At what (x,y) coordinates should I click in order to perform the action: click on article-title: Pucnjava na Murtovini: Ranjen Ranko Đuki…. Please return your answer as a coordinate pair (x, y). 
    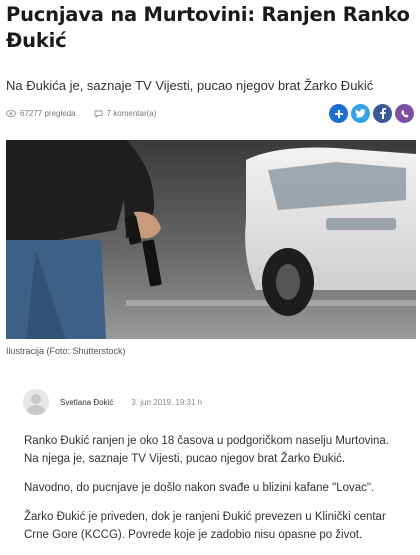
    Looking at the image, I should click on (208, 27).